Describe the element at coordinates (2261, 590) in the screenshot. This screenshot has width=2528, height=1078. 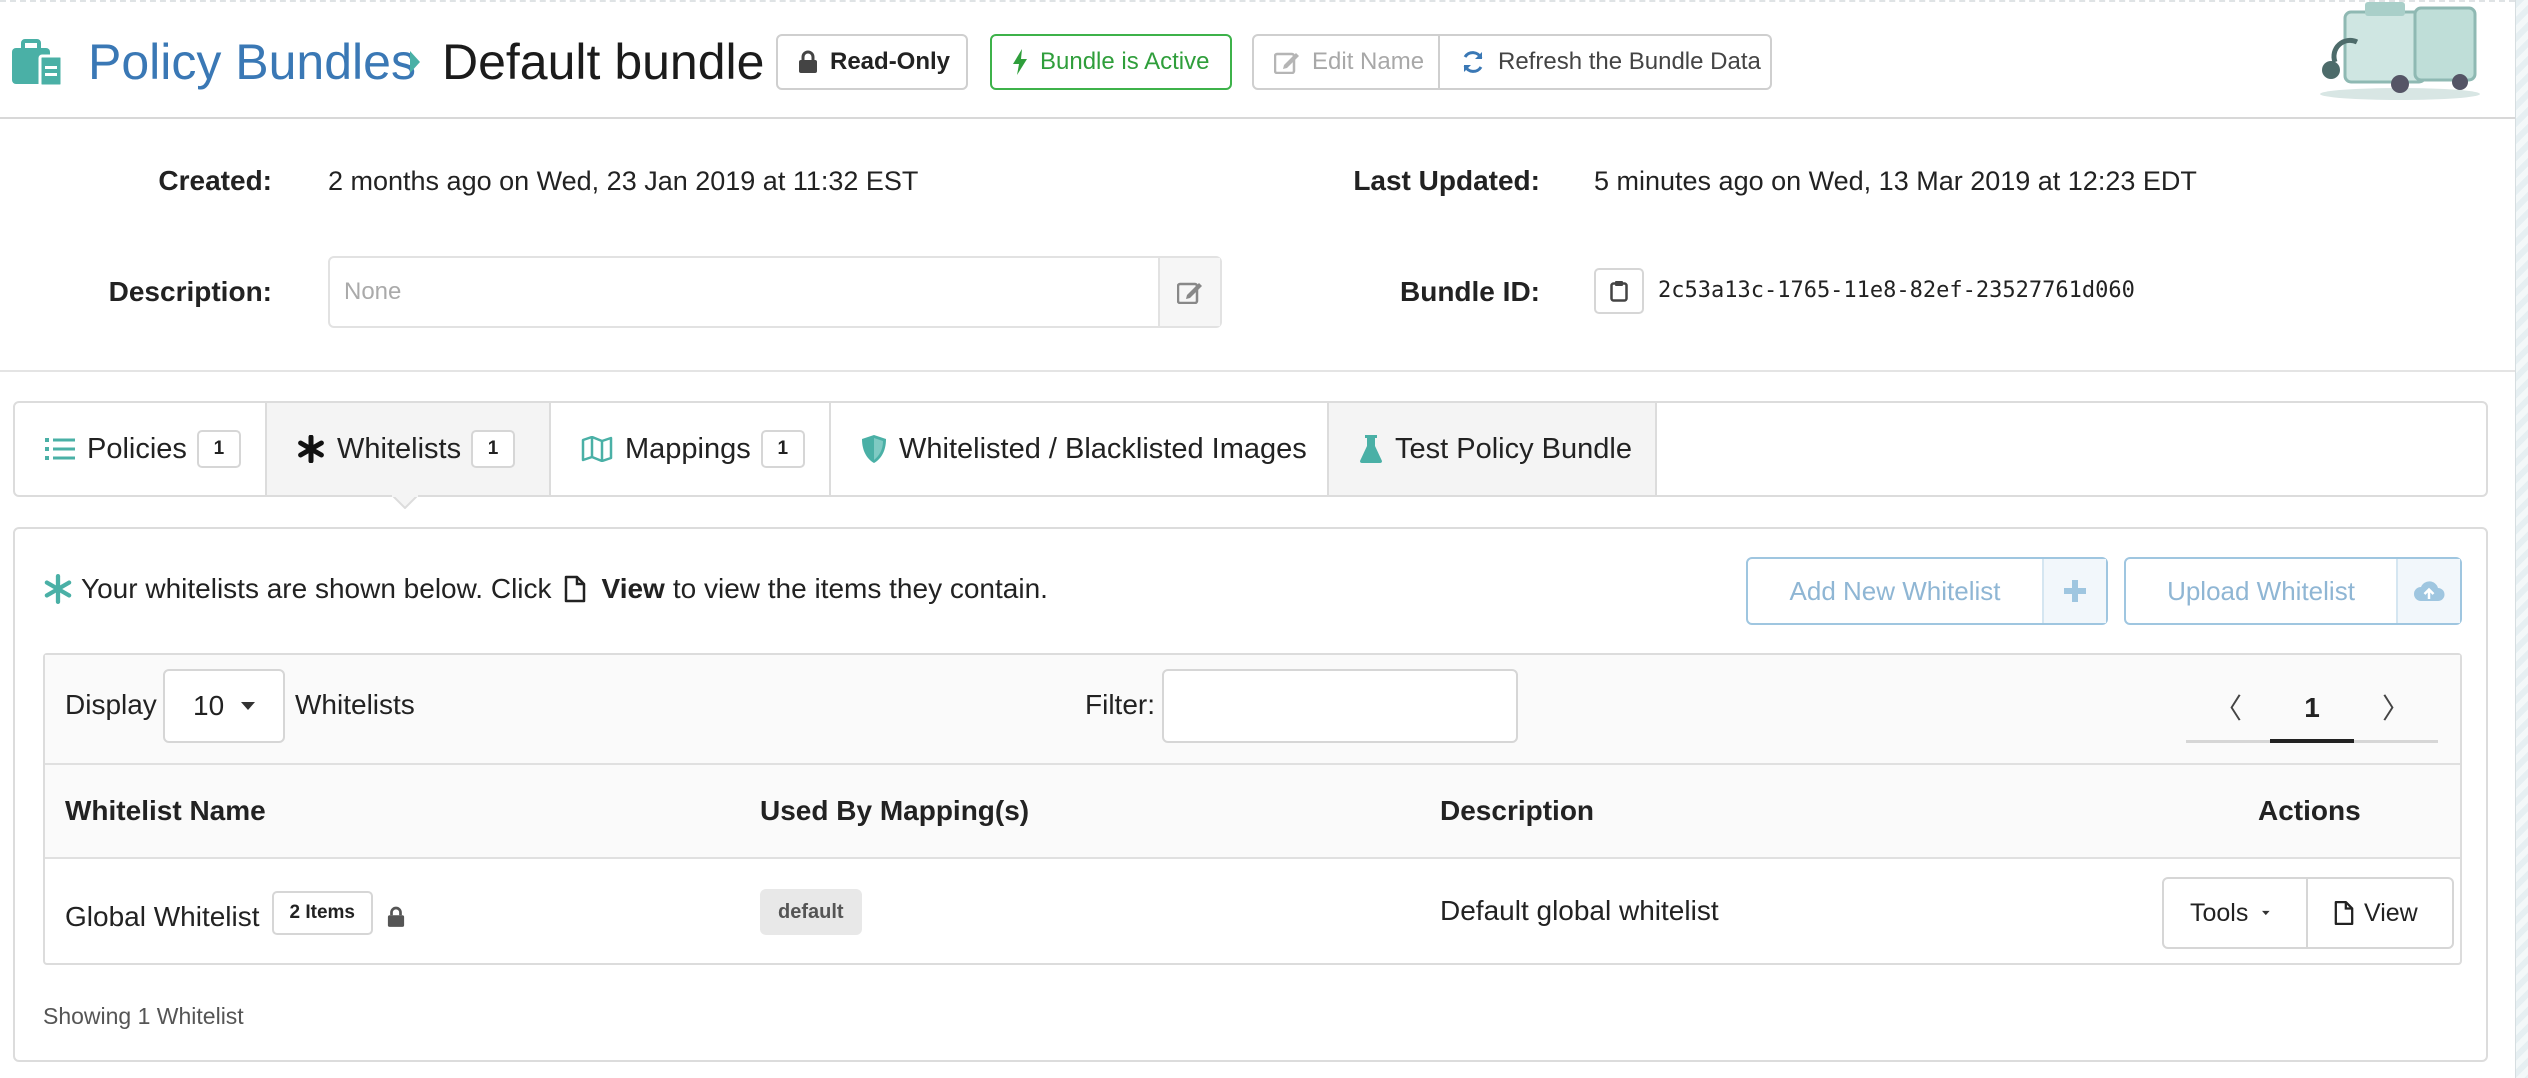
I see `upload-whitelist-label: Upload Whitelist` at that location.